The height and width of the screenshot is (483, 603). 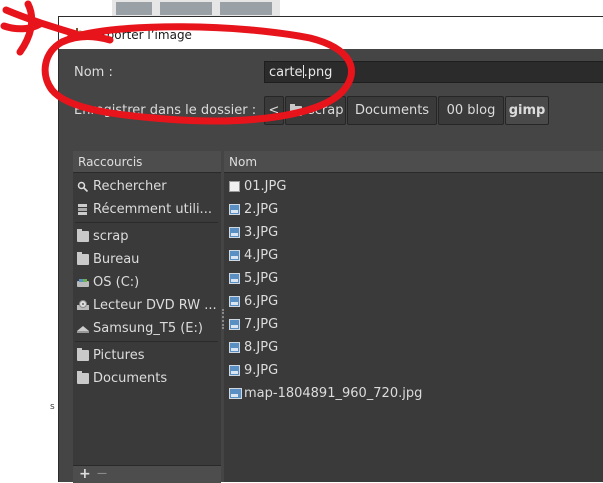 What do you see at coordinates (146, 236) in the screenshot?
I see `place-scrap: scrap` at bounding box center [146, 236].